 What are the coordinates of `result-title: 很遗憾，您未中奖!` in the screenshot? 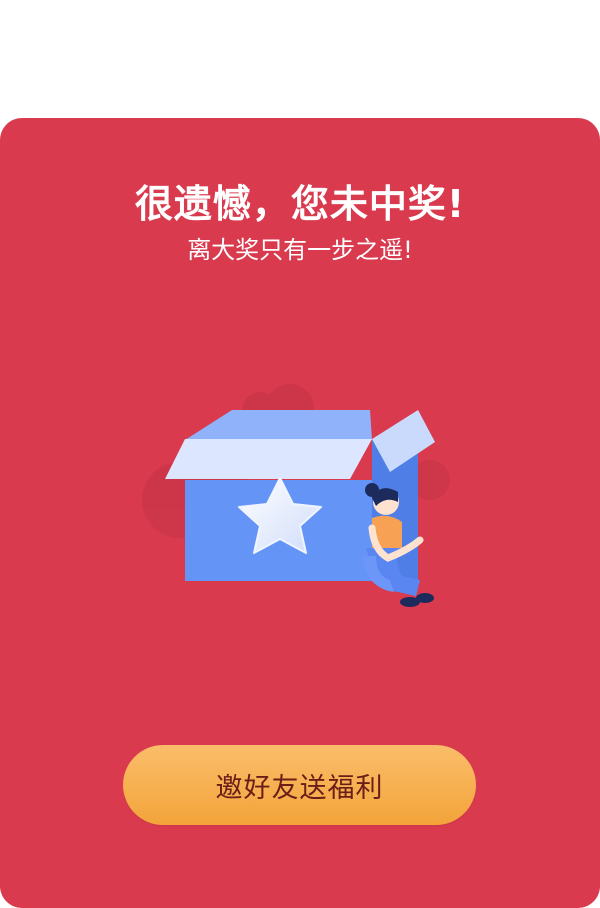 It's located at (300, 204).